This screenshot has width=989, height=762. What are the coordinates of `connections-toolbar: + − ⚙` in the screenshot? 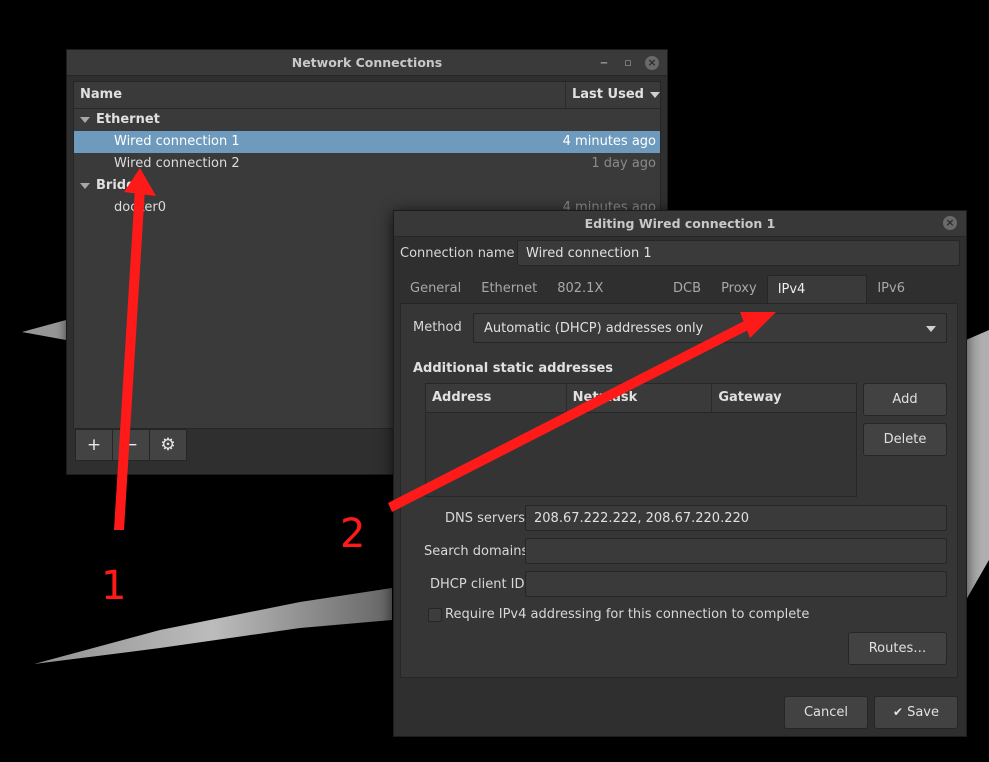 It's located at (131, 445).